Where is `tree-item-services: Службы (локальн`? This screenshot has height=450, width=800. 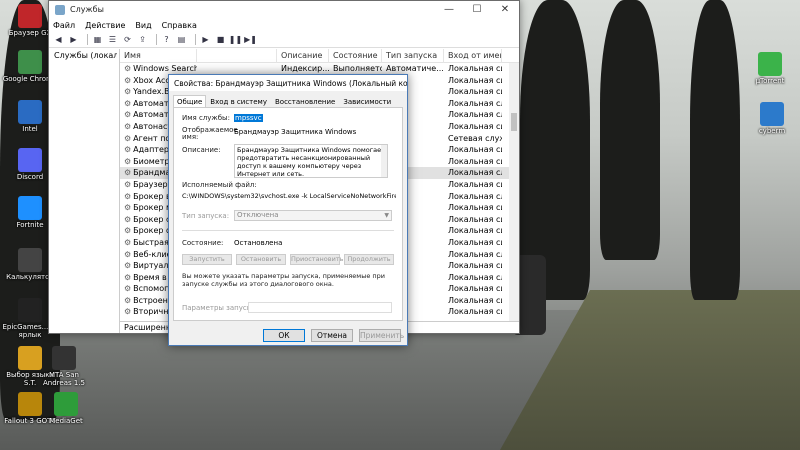
tree-item-services: Службы (локальн is located at coordinates (84, 55).